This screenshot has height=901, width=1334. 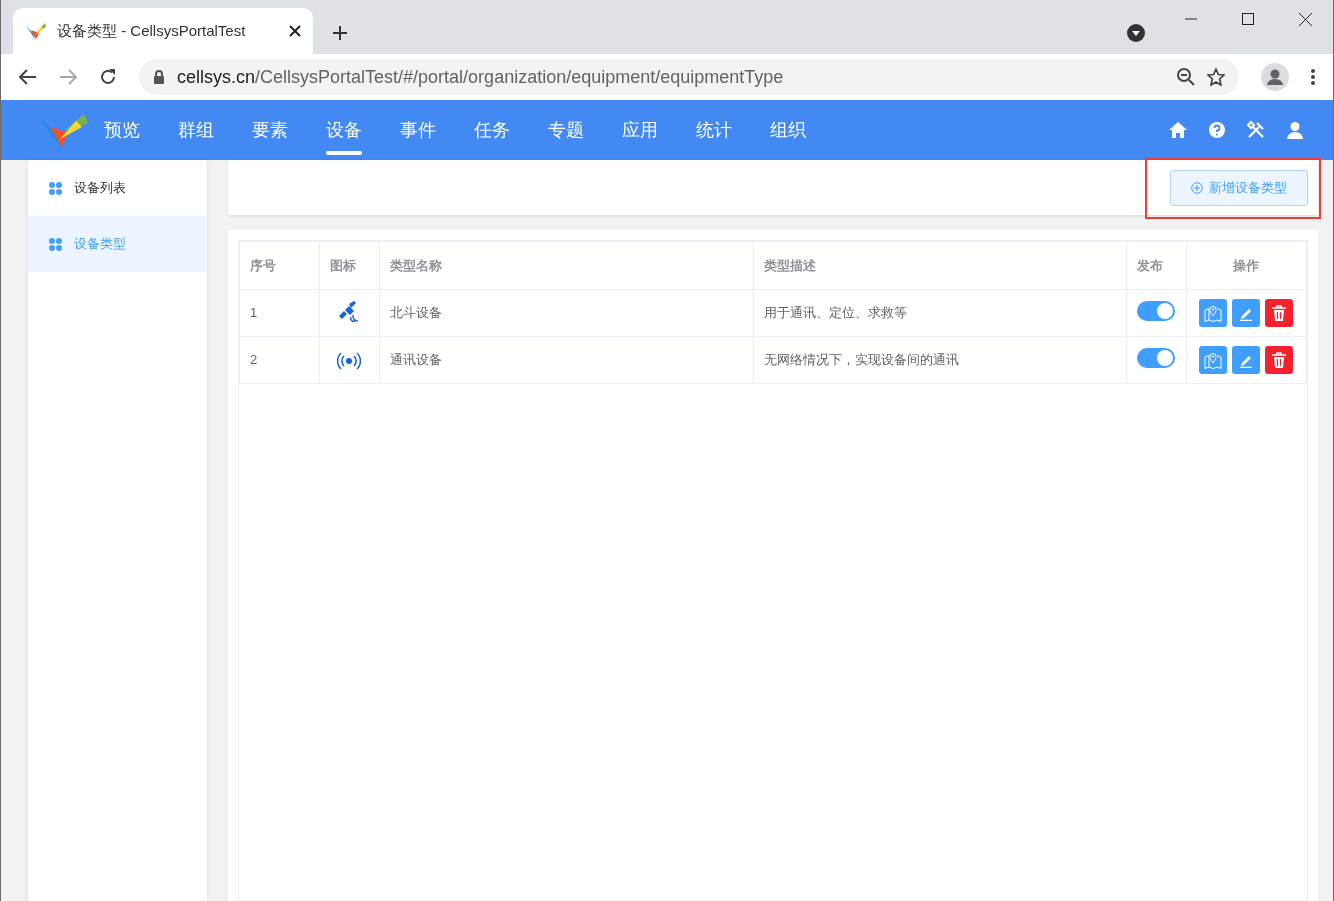 I want to click on browser-tab: 设备类型 - CellsysPortalTest, so click(x=163, y=31).